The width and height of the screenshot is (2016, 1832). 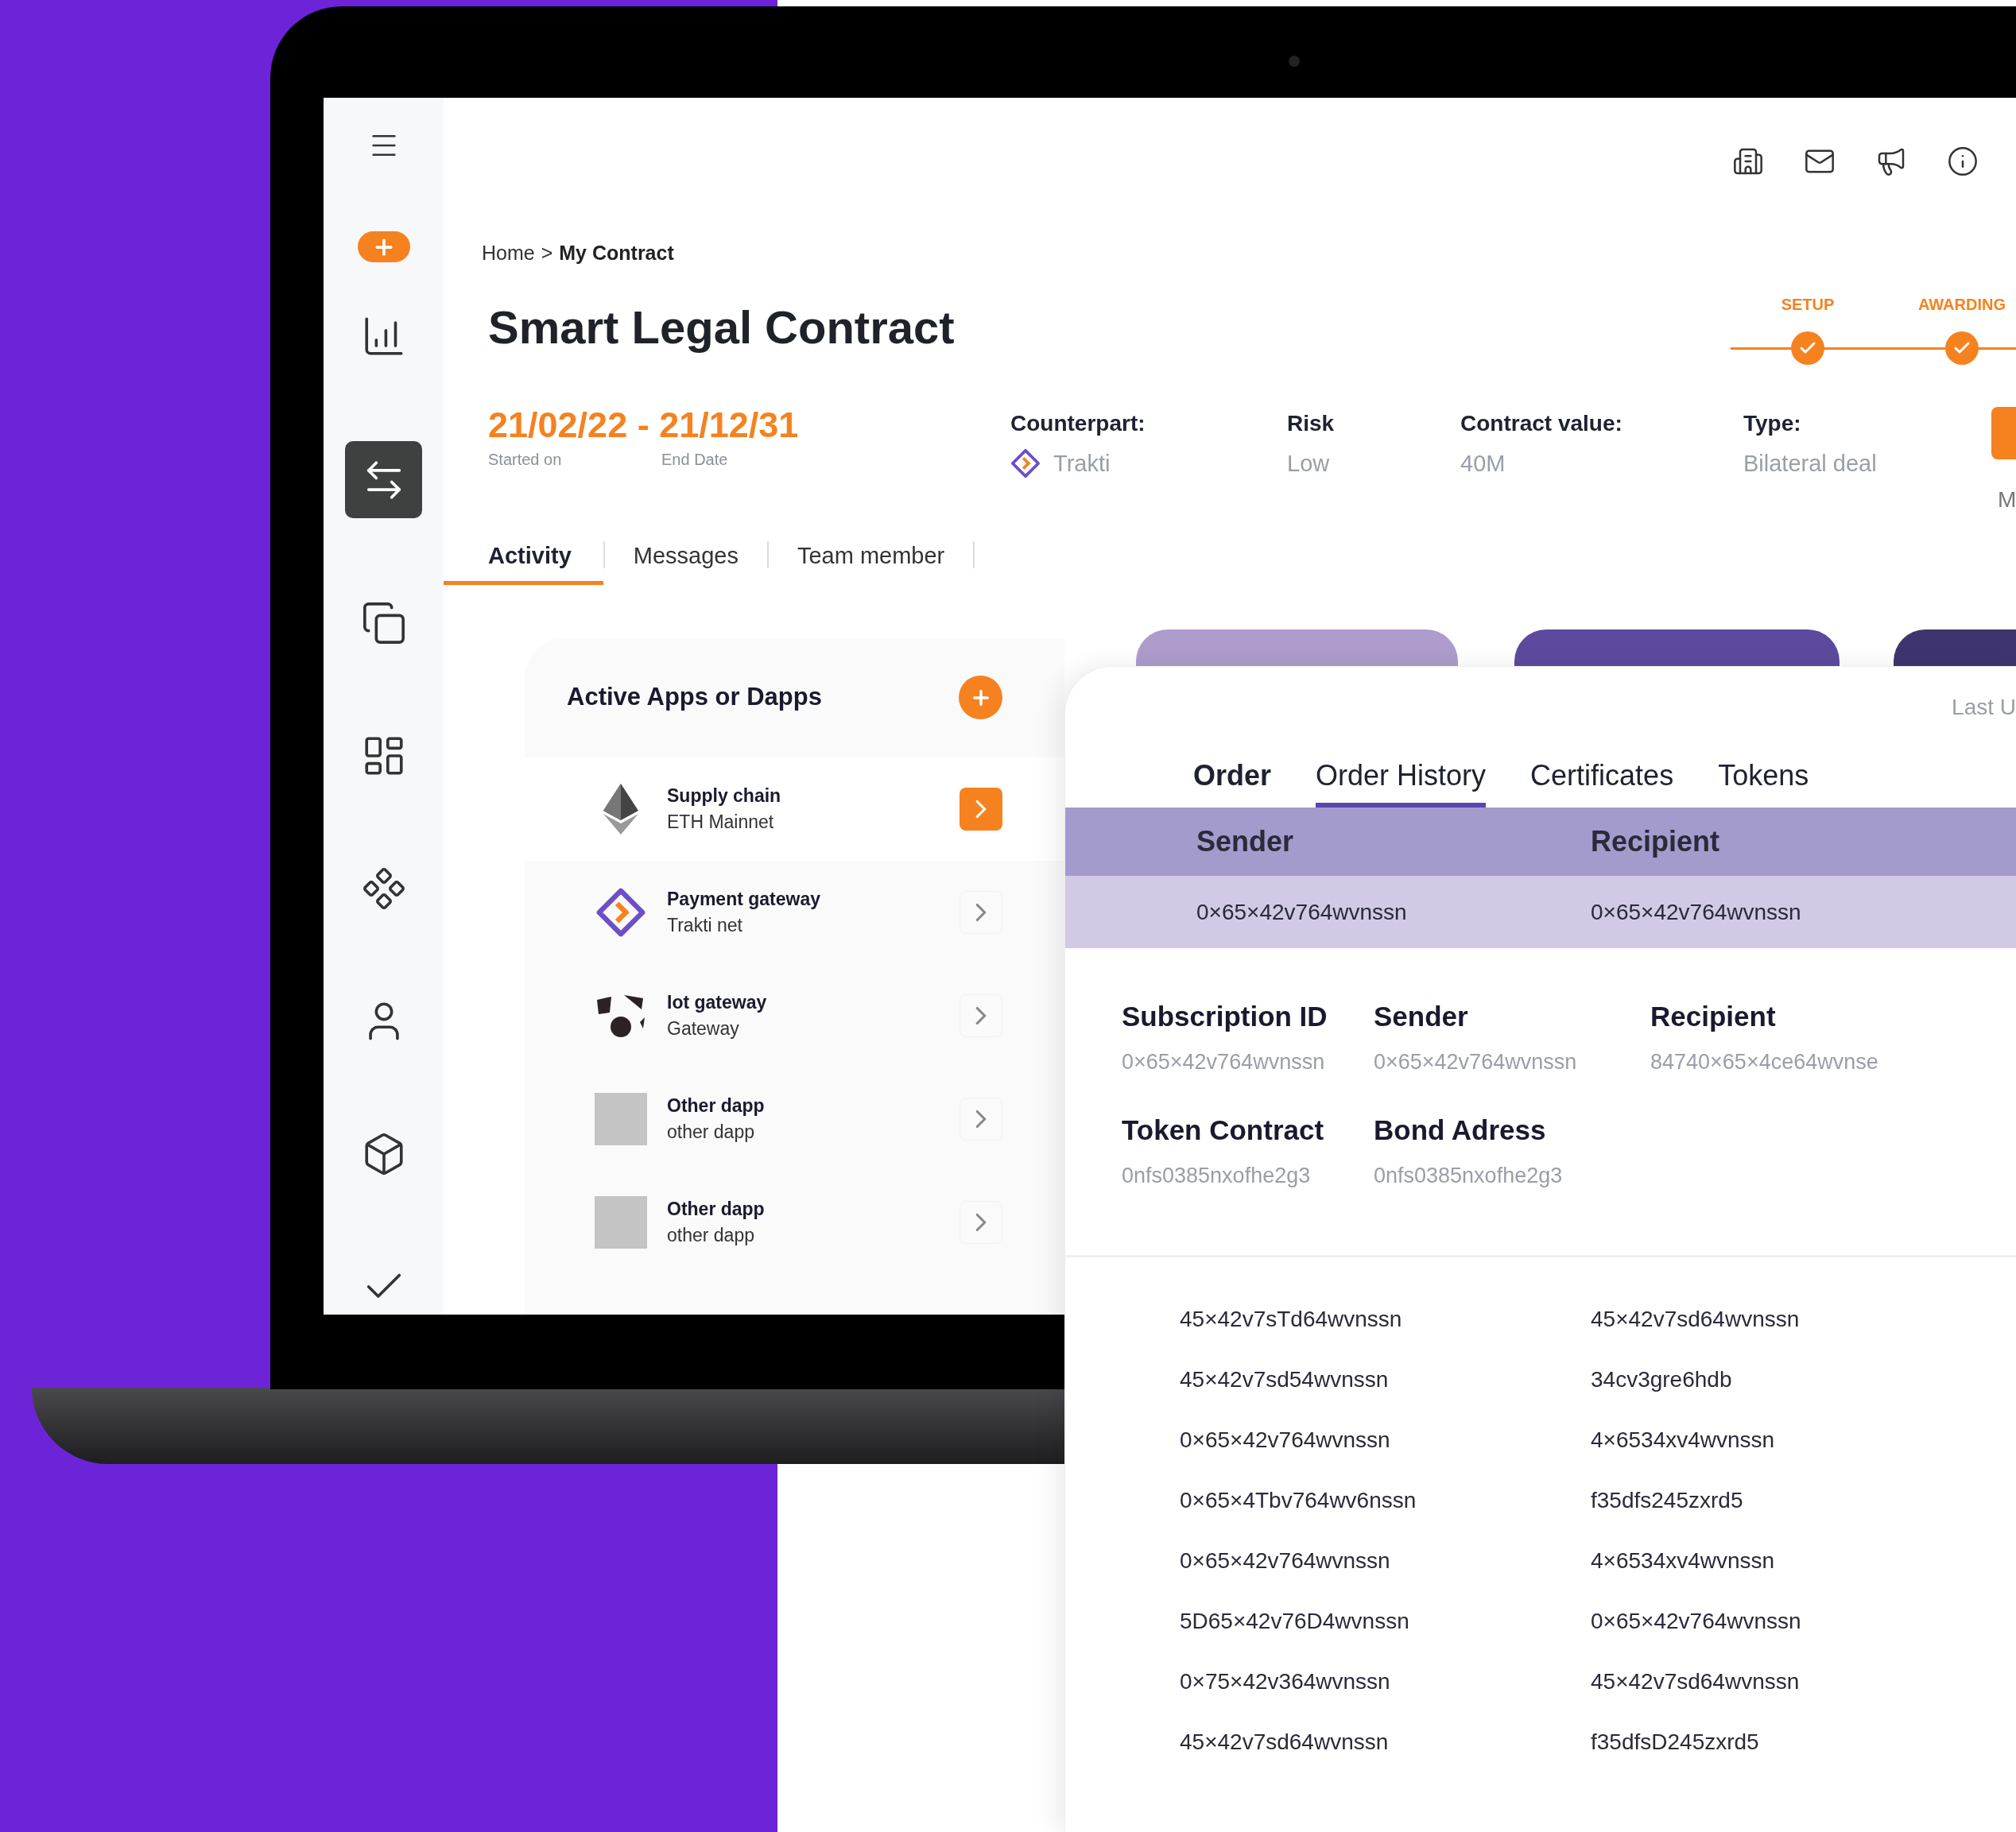 I want to click on list-cell-text: 5D65×42v76D4wvnssn, so click(x=1295, y=1621).